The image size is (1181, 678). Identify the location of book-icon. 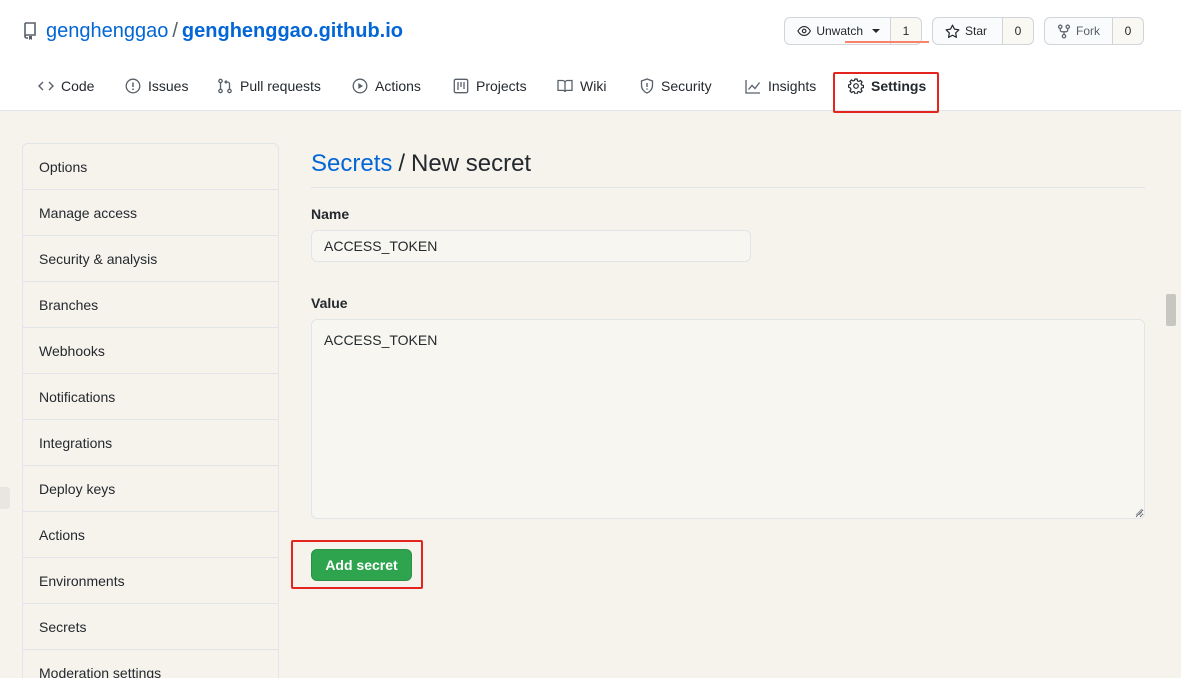
(565, 86).